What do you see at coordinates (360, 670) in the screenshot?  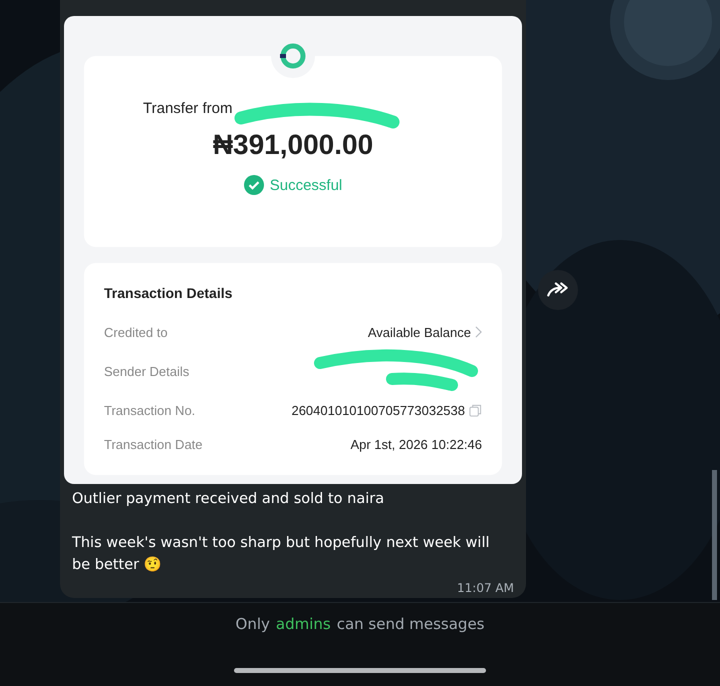 I see `home-indicator` at bounding box center [360, 670].